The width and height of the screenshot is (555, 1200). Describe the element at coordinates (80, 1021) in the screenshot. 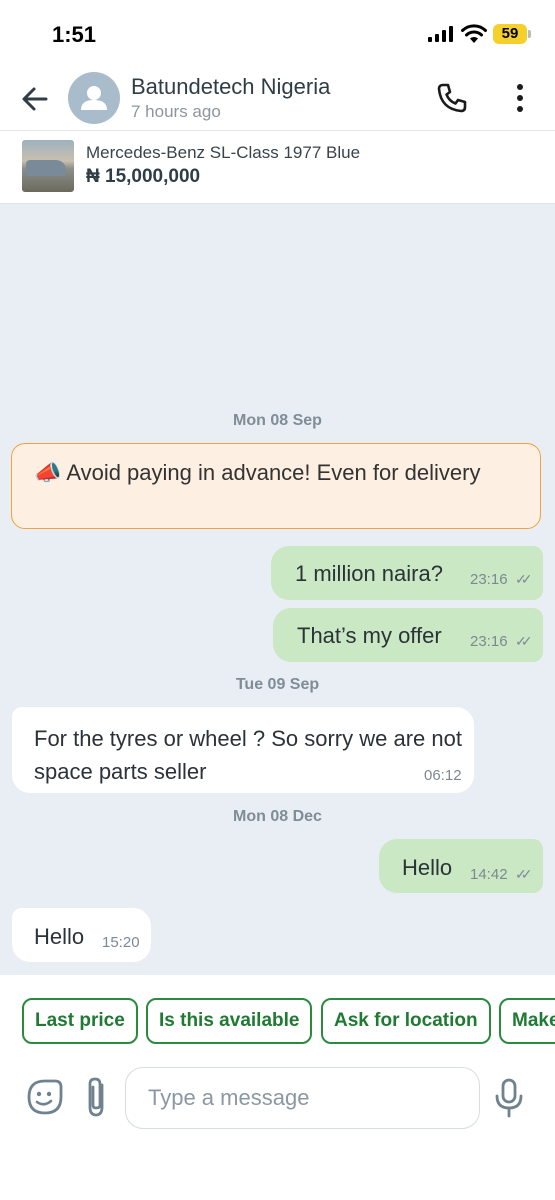

I see `quick-reply-last-price: Last price` at that location.